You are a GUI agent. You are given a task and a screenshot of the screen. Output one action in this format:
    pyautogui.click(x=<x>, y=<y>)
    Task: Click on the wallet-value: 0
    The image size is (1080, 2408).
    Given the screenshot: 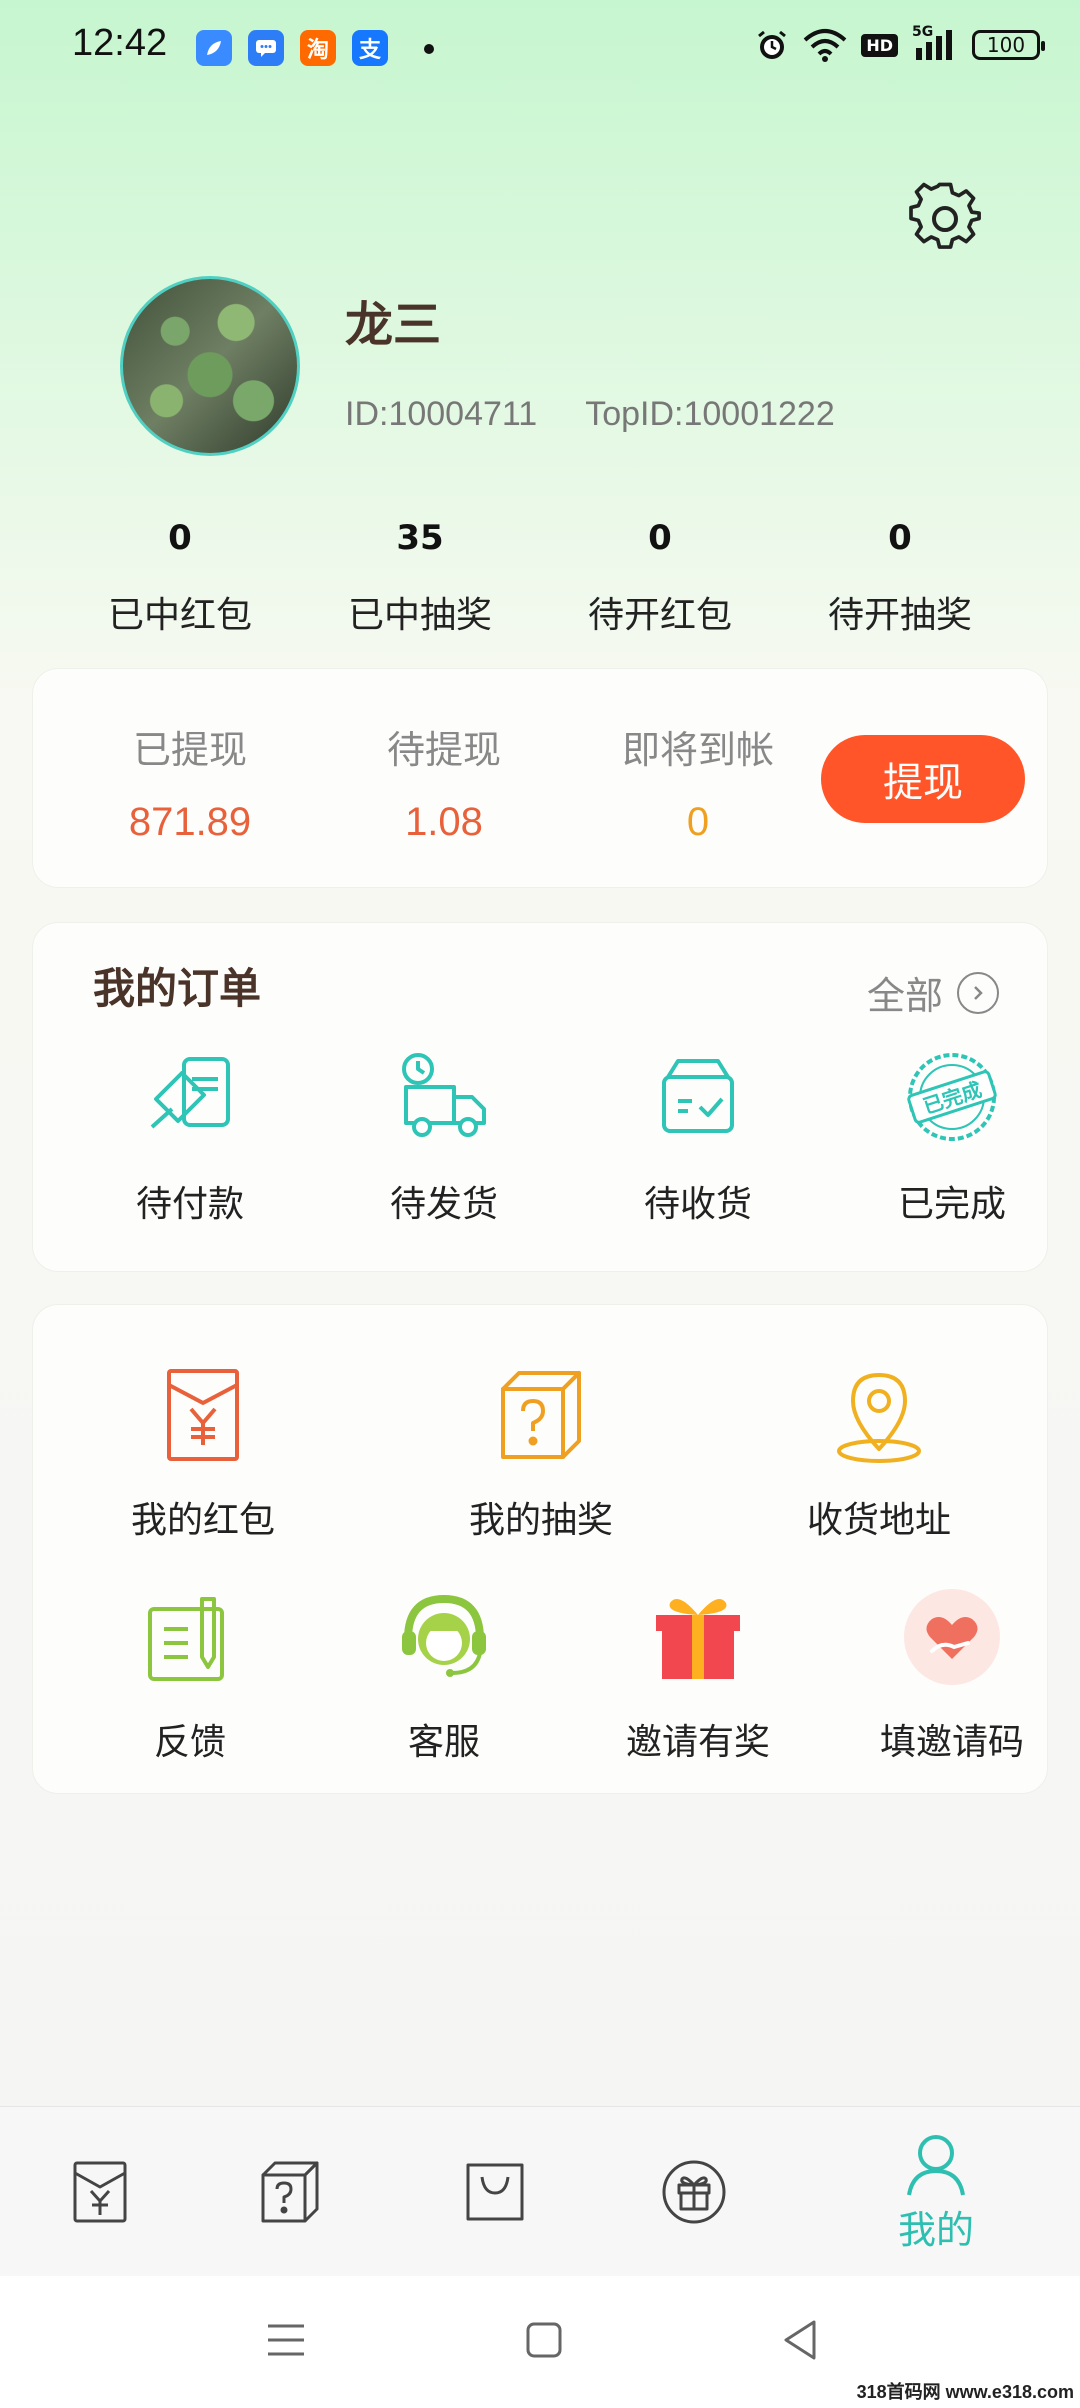 What is the action you would take?
    pyautogui.click(x=698, y=822)
    